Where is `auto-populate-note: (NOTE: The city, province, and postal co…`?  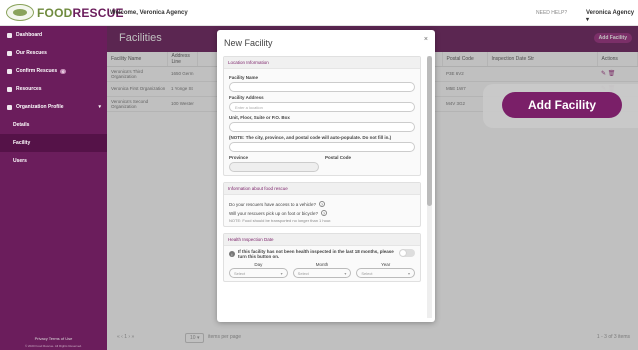 auto-populate-note: (NOTE: The city, province, and postal co… is located at coordinates (310, 137).